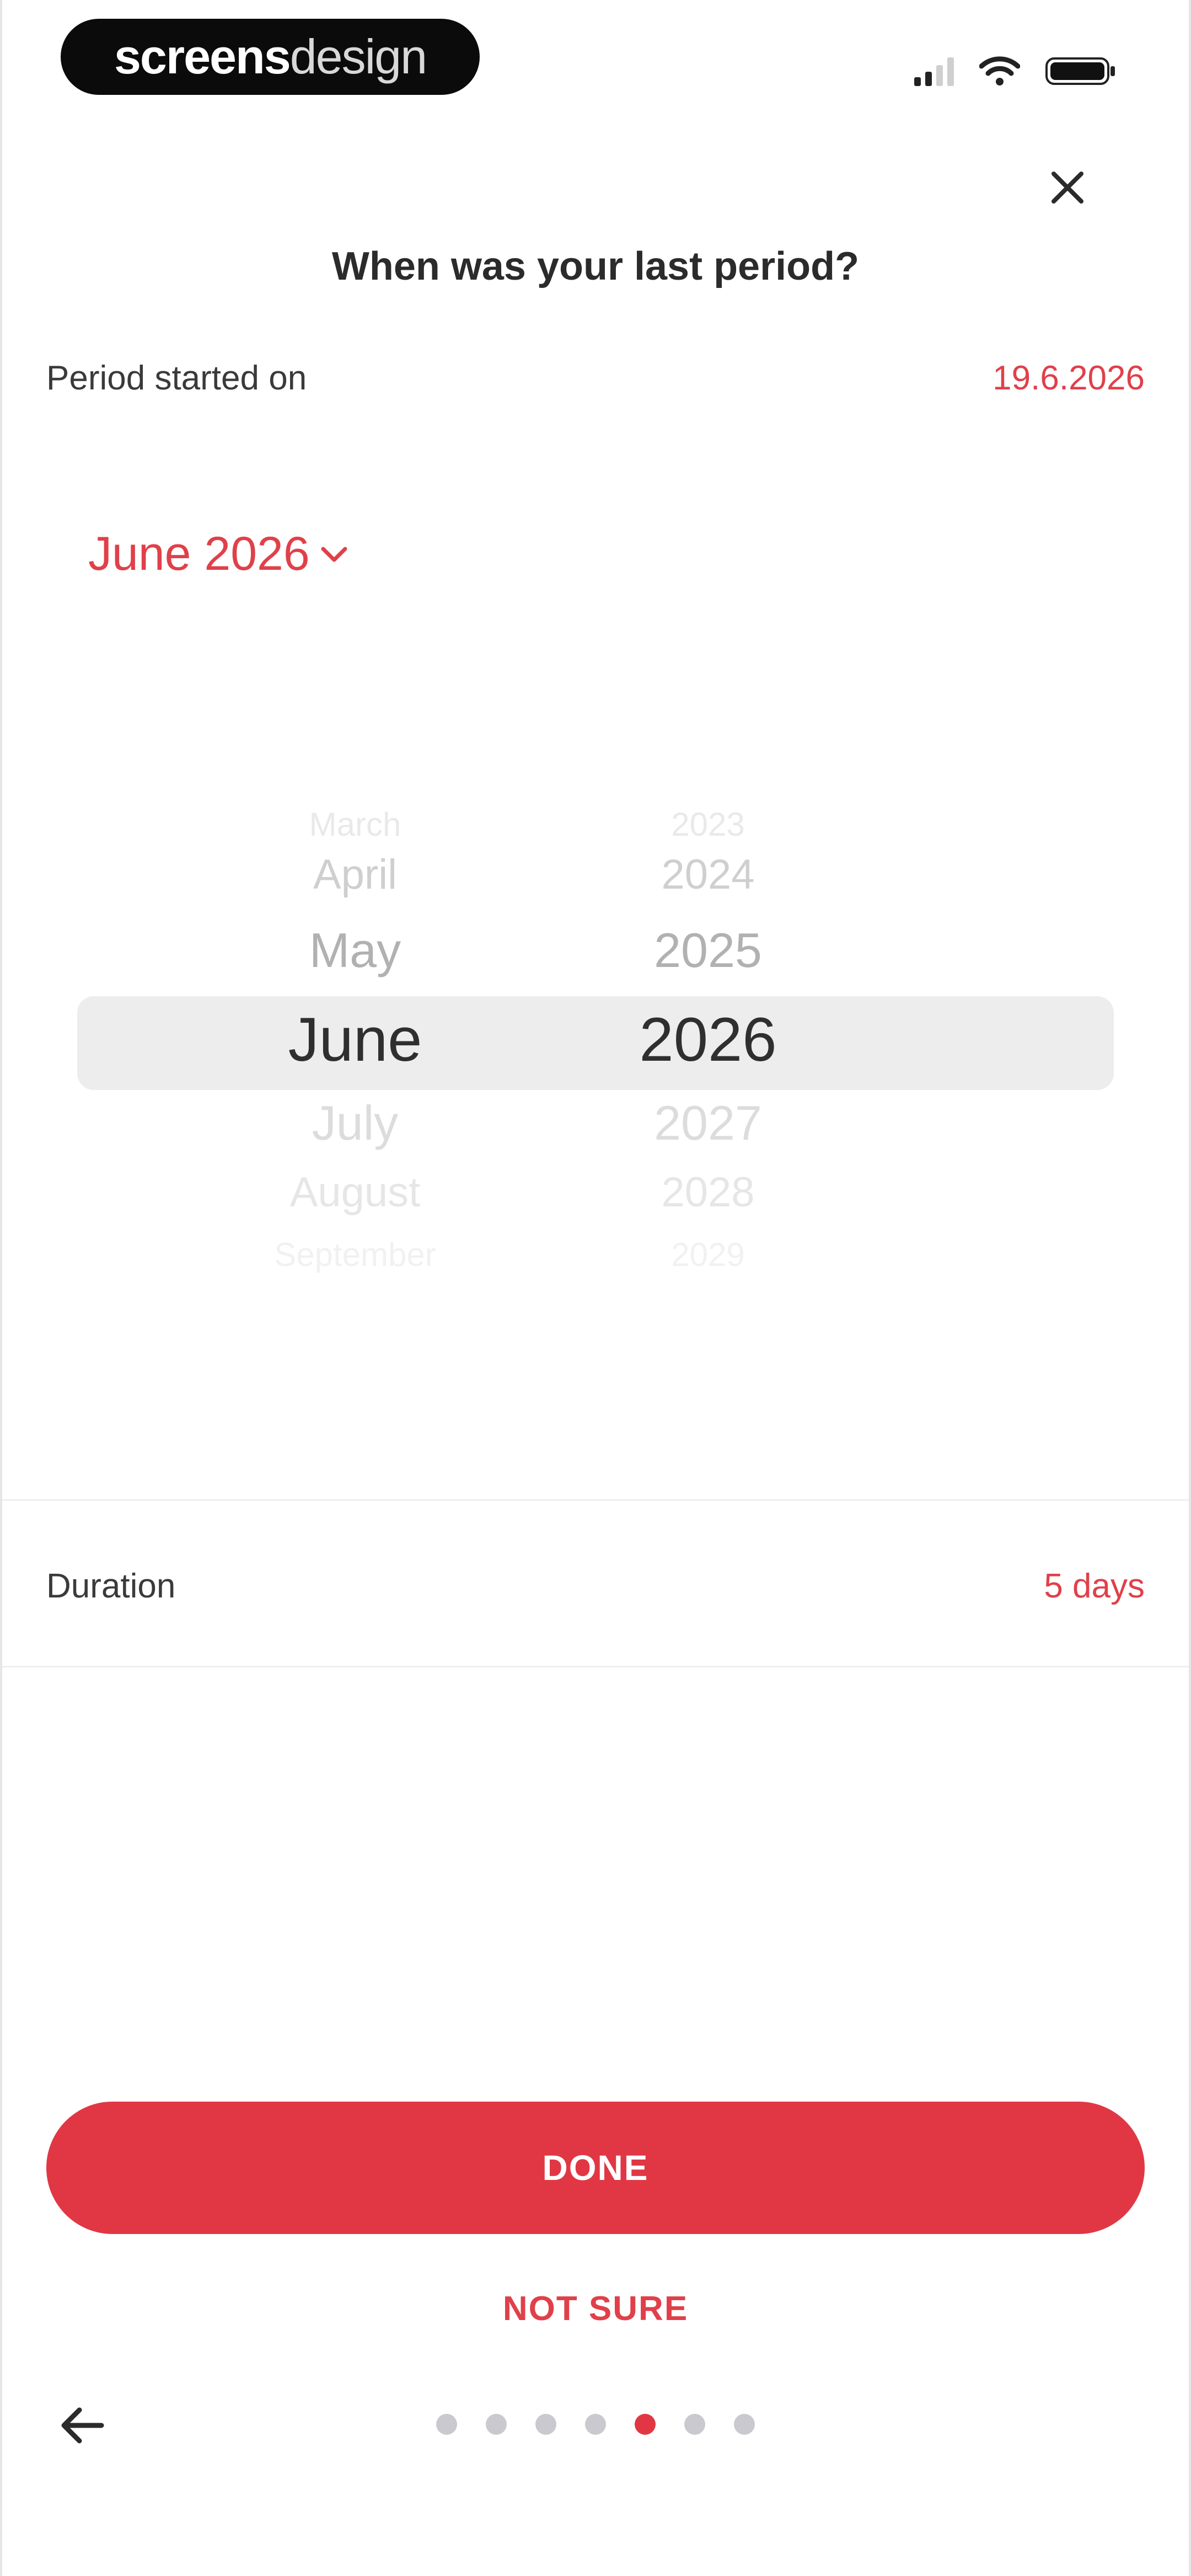 The width and height of the screenshot is (1191, 2576). What do you see at coordinates (595, 1586) in the screenshot?
I see `duration-row: Duration 5 days` at bounding box center [595, 1586].